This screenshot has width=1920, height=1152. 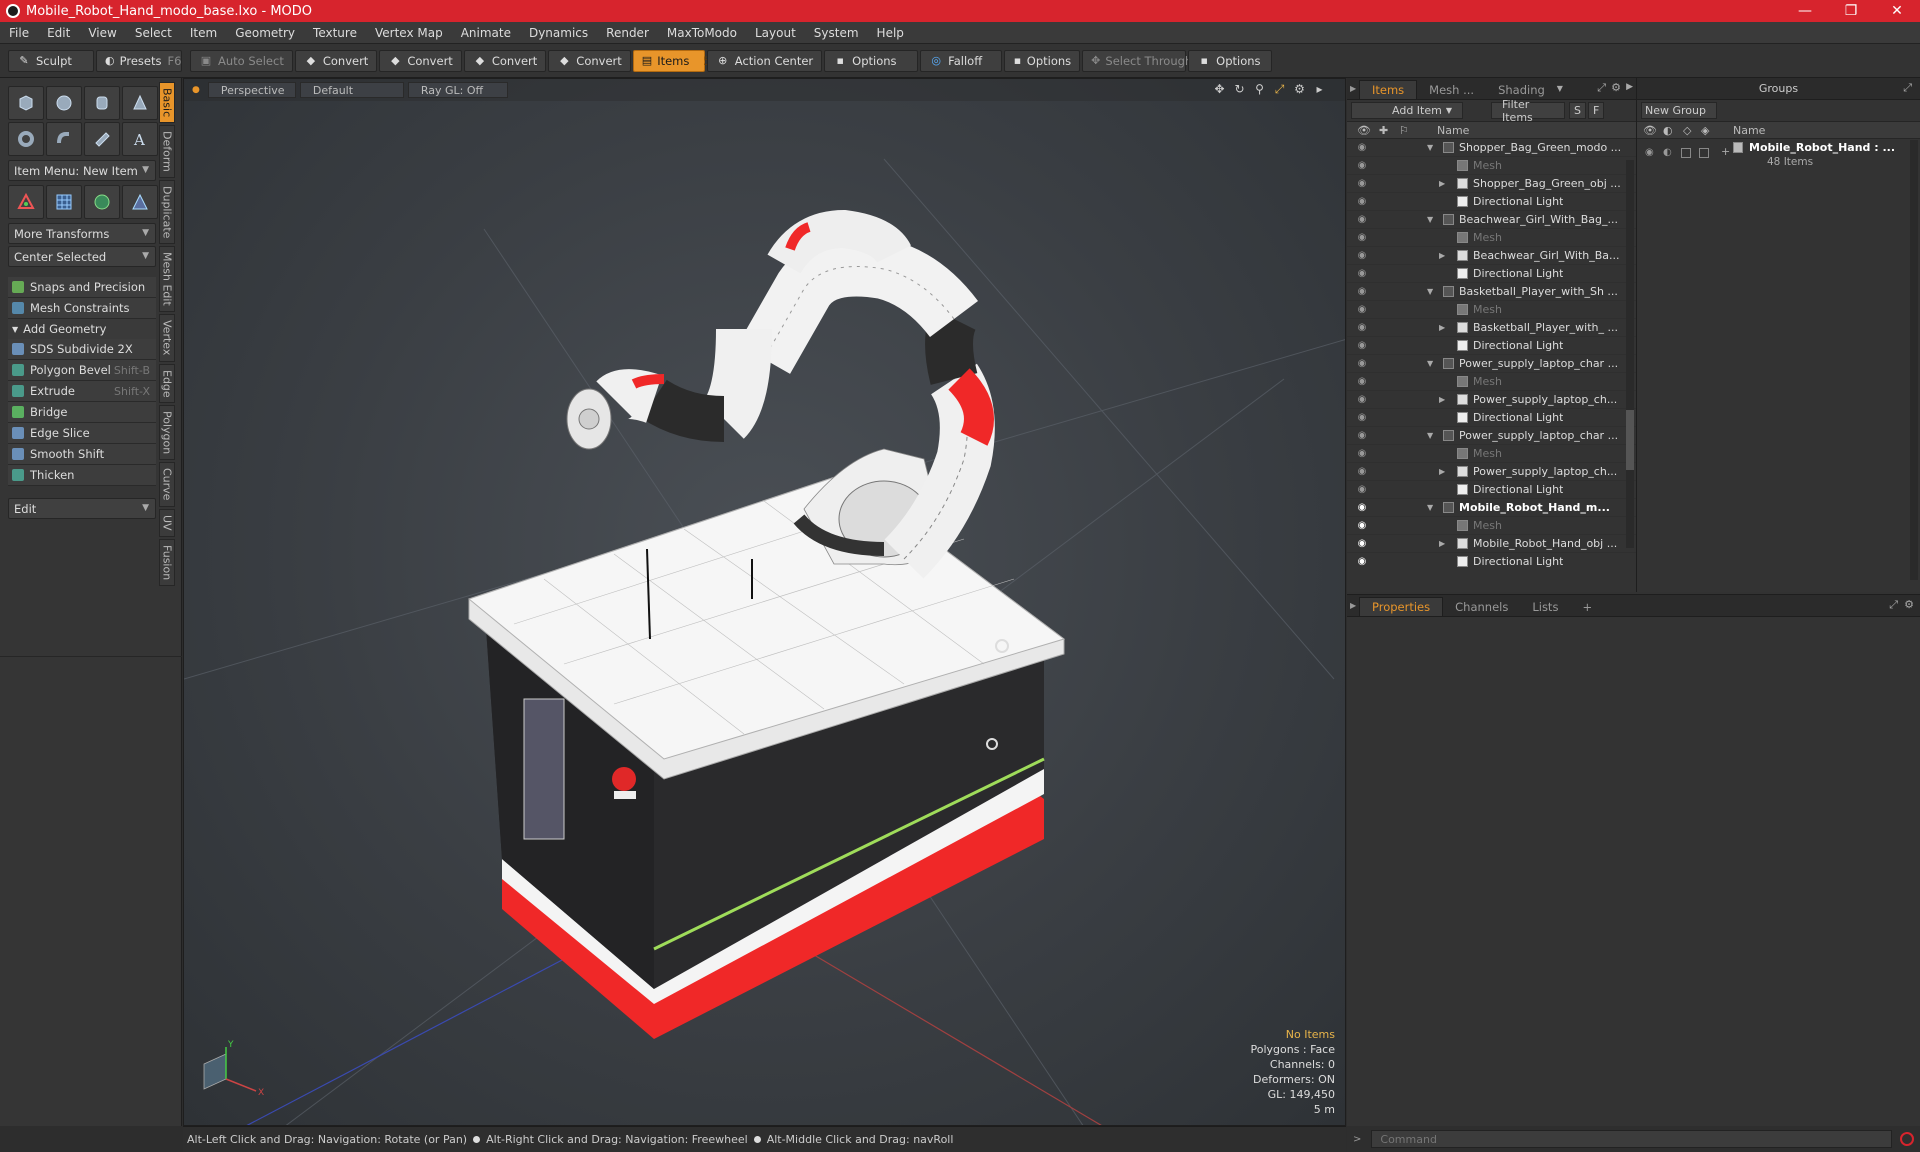 What do you see at coordinates (1560, 88) in the screenshot?
I see `chevron-down-icon: ▼` at bounding box center [1560, 88].